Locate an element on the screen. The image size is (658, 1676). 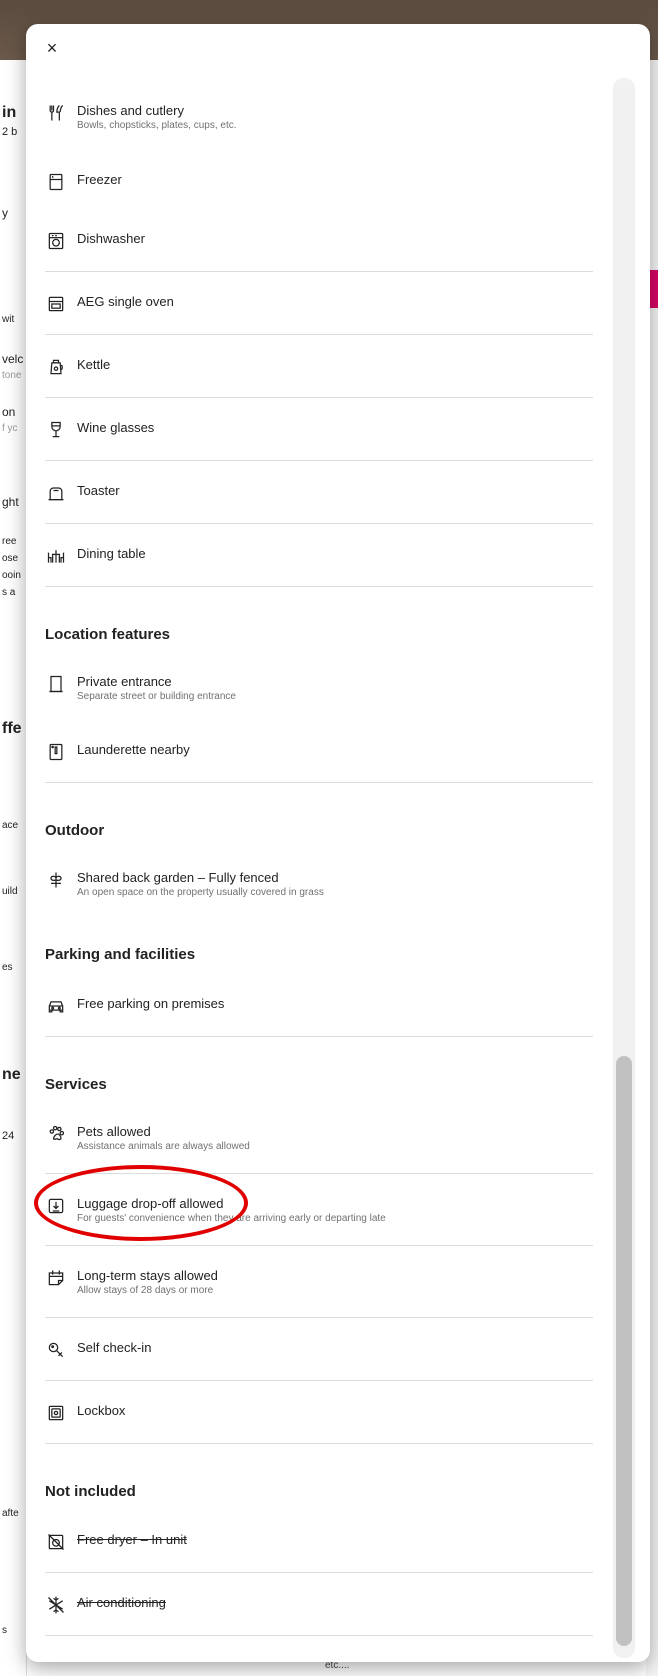
amenity-title: Luggage drop-off allowed is located at coordinates (150, 1203).